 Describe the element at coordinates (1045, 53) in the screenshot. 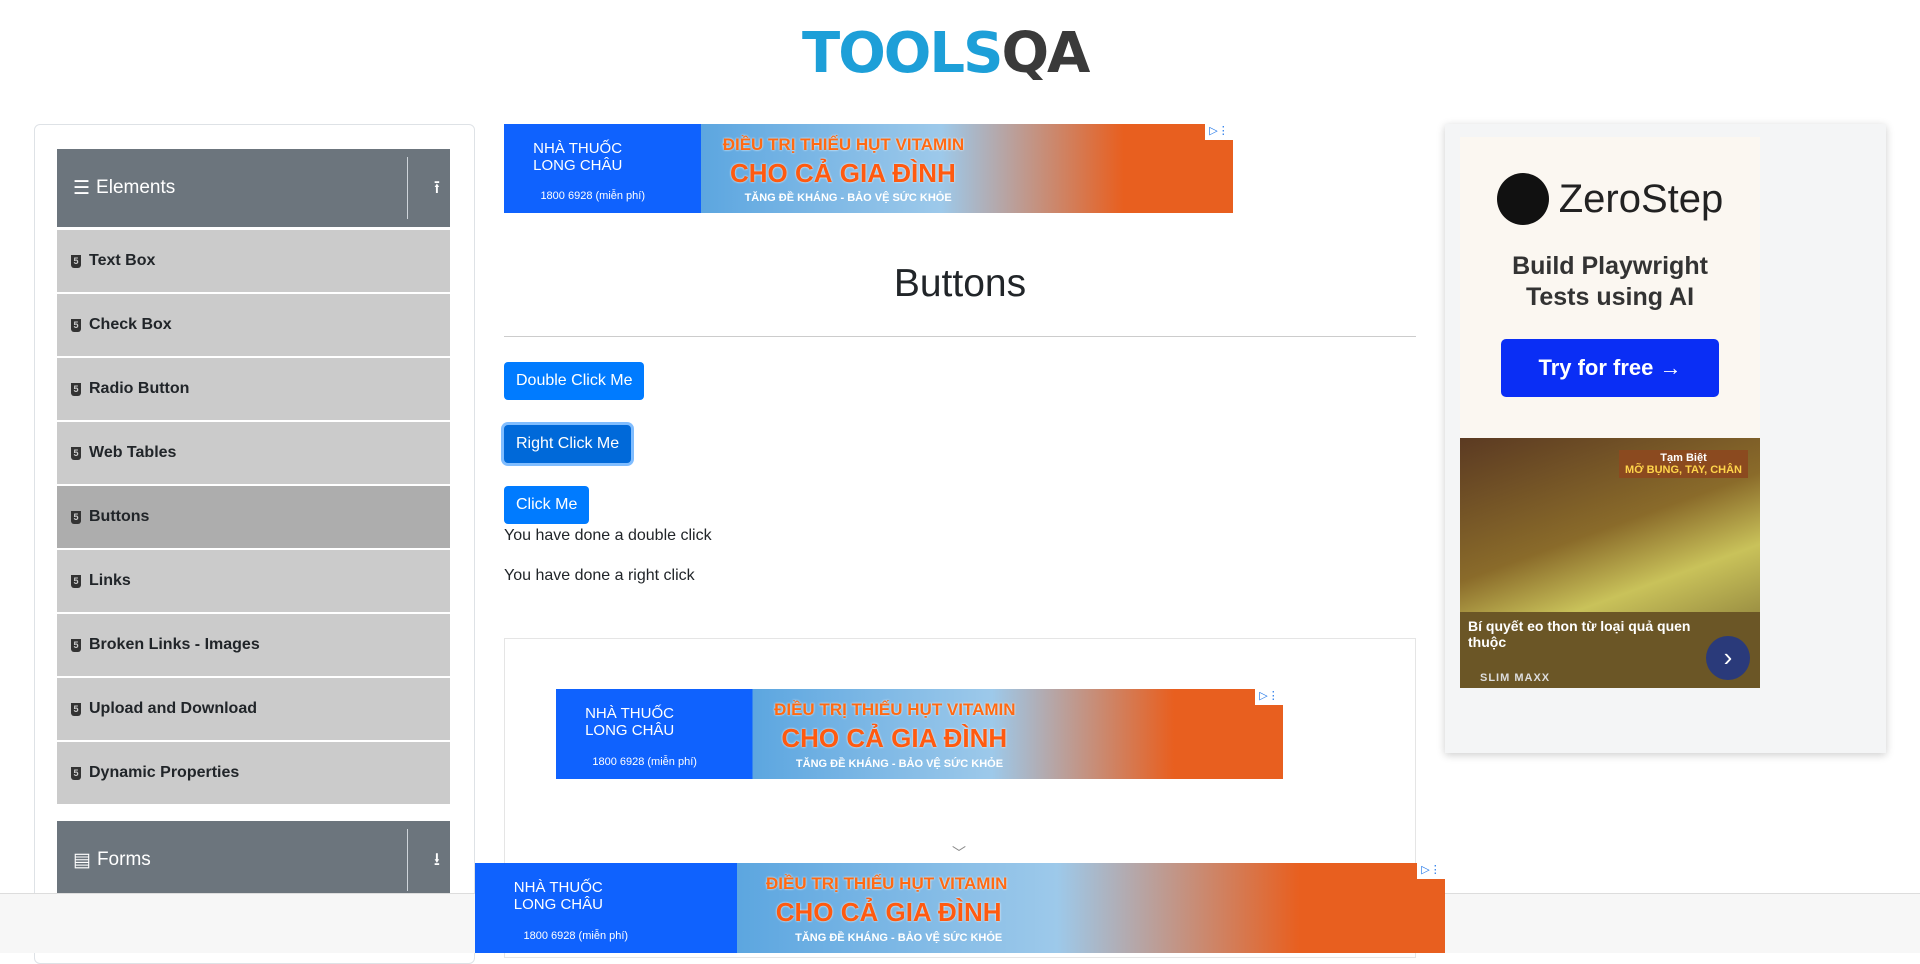

I see `logo-text-qa: QA` at that location.